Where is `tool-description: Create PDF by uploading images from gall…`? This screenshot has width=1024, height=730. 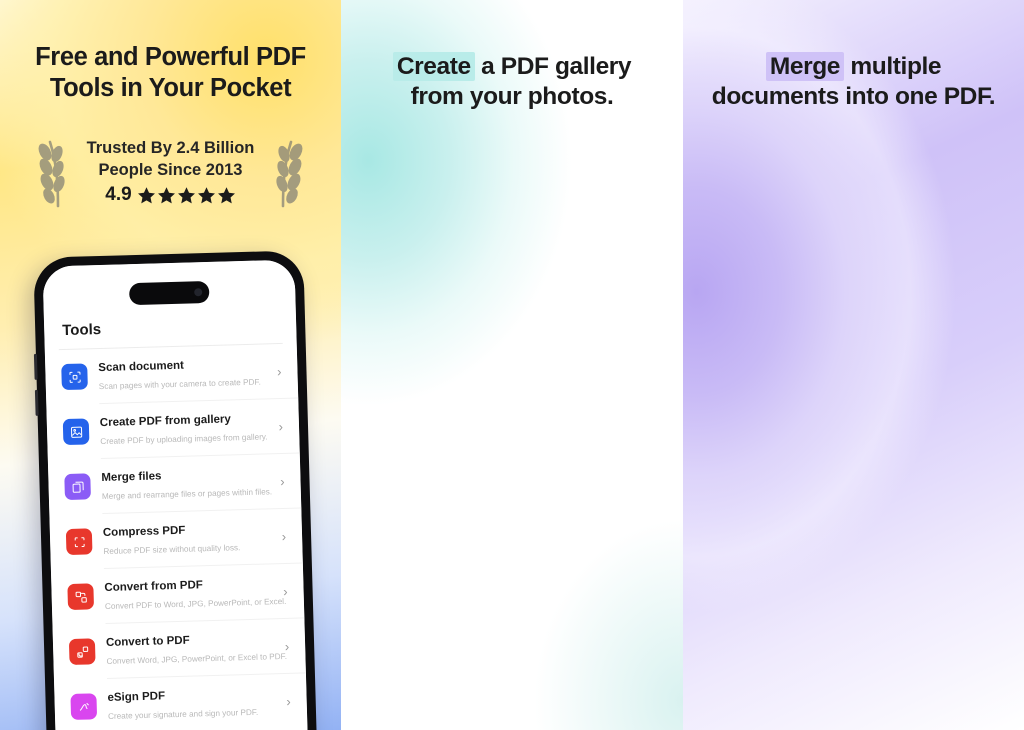
tool-description: Create PDF by uploading images from gall… is located at coordinates (184, 439).